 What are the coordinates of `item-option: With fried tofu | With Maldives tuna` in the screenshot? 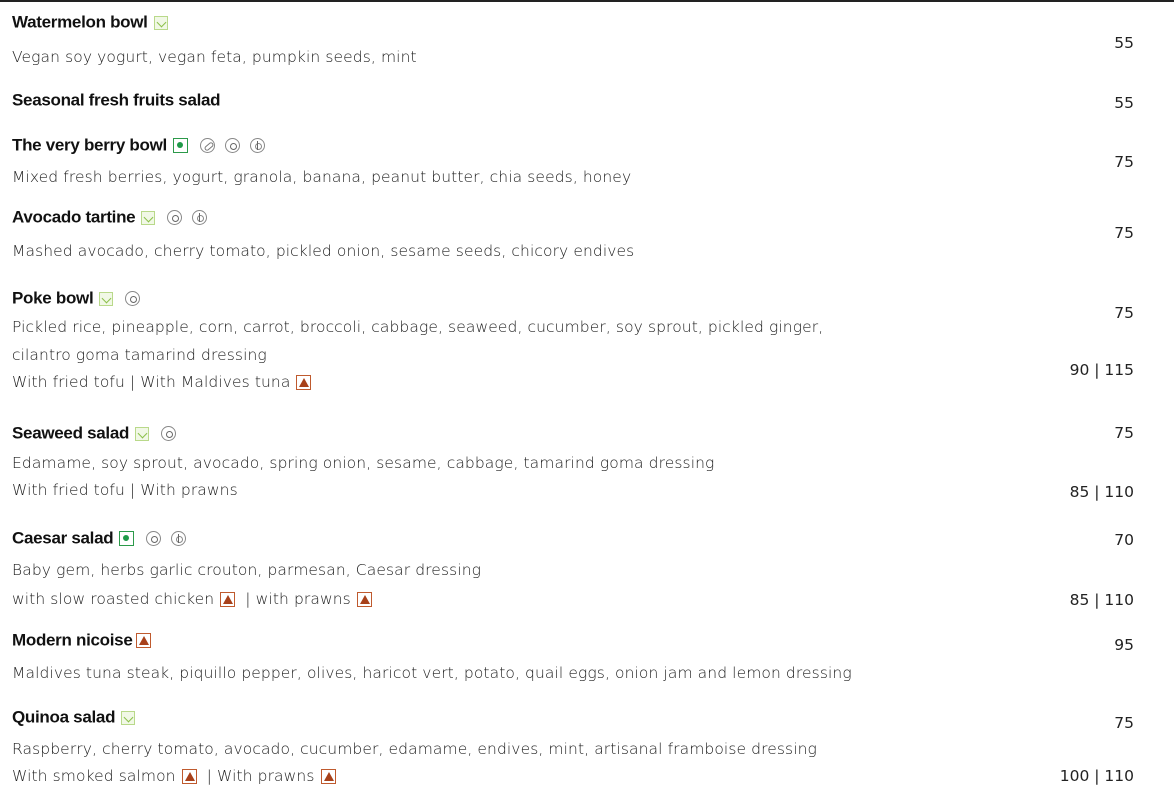 It's located at (162, 382).